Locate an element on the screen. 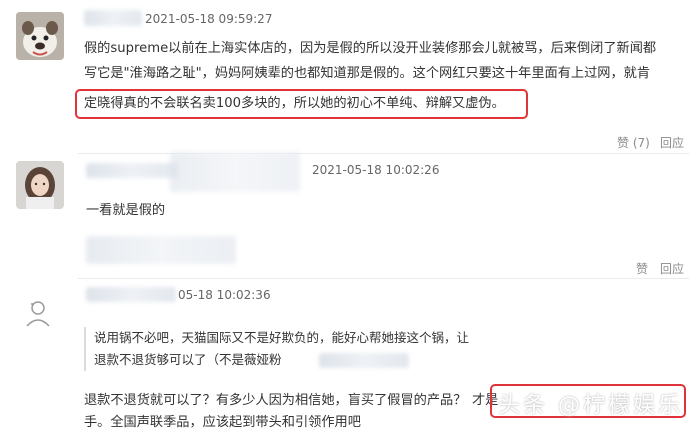 Image resolution: width=689 pixels, height=434 pixels. comment-text: 一看就是假的 is located at coordinates (126, 210).